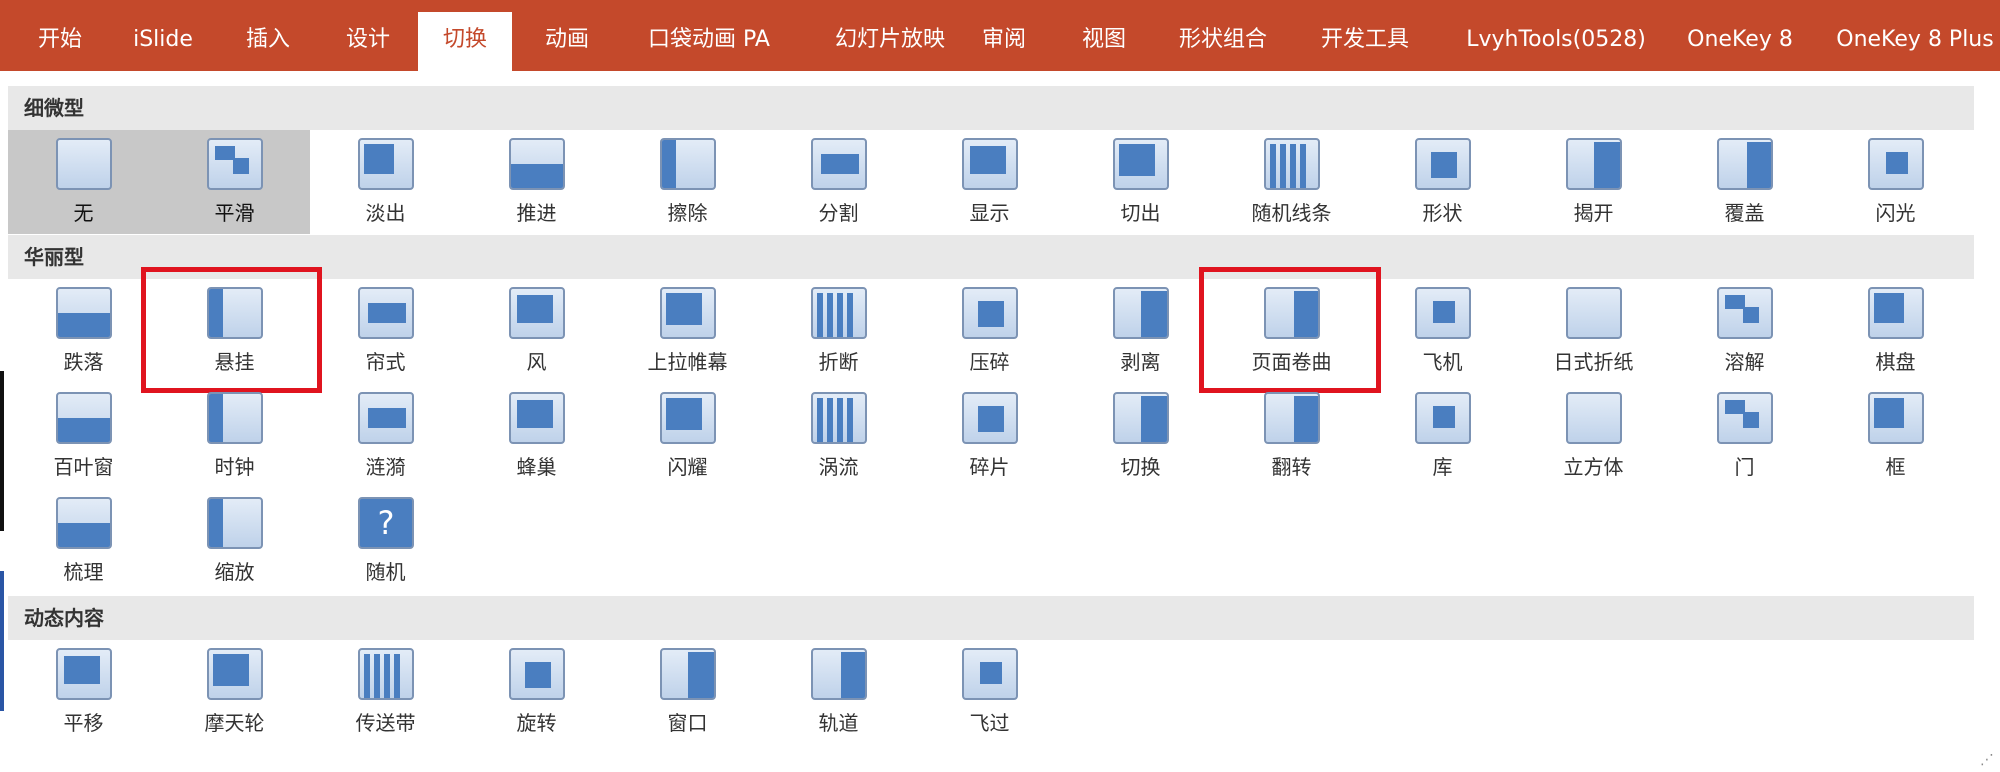 This screenshot has width=2000, height=772. I want to click on transition-1-21: 翻转, so click(1291, 436).